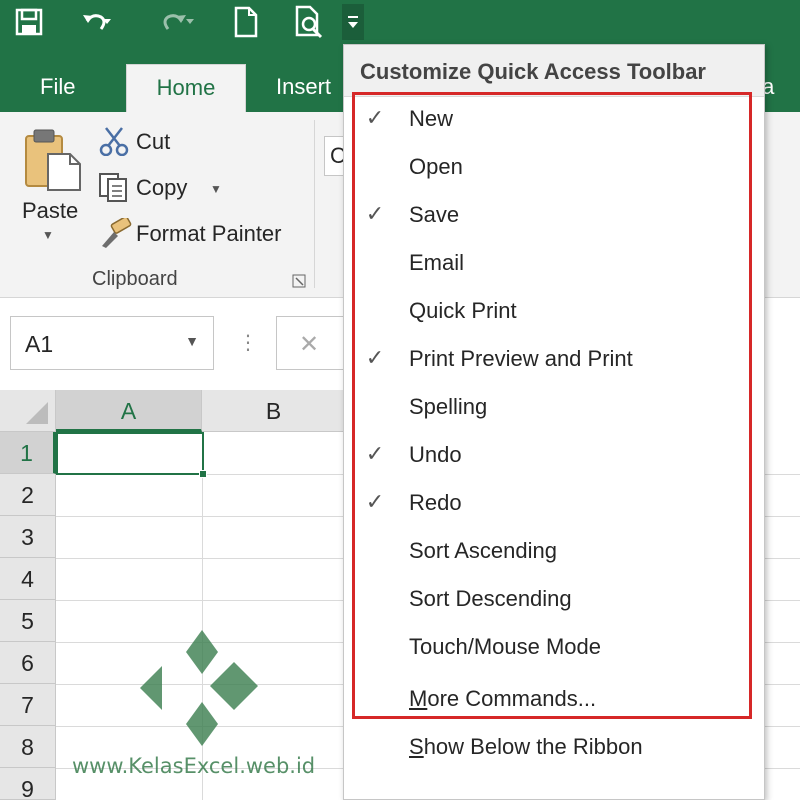 This screenshot has width=800, height=800. I want to click on row-header-7: 7, so click(28, 705).